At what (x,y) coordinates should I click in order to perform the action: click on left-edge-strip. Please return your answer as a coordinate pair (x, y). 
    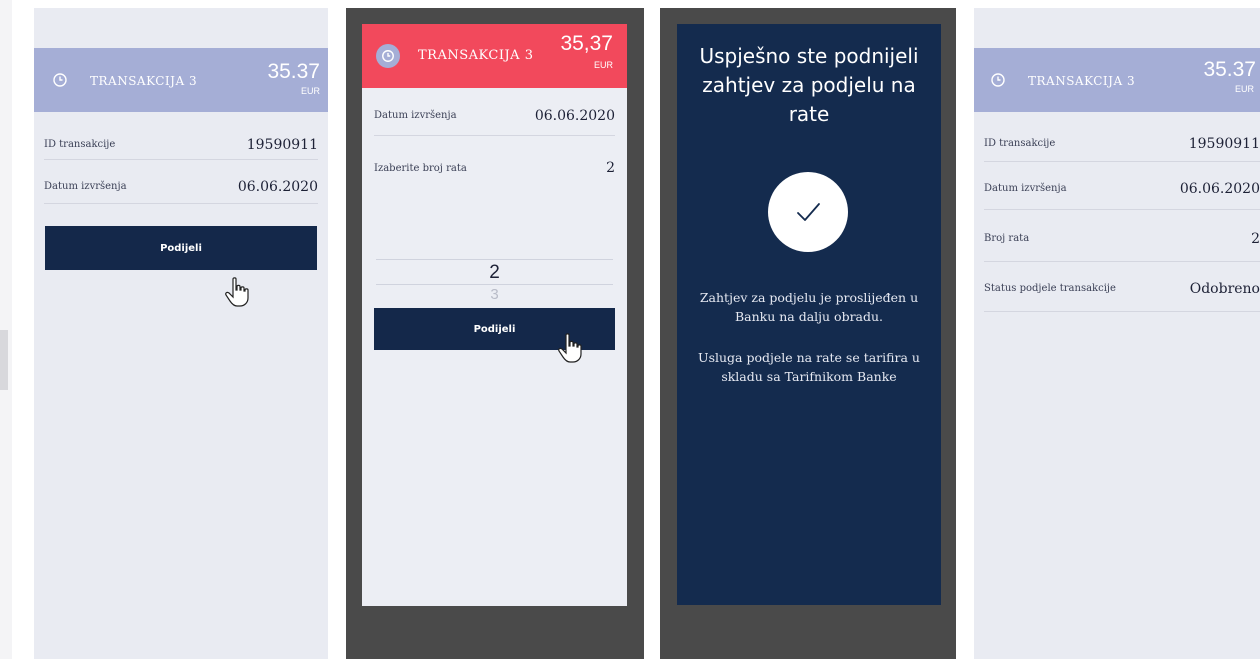
    Looking at the image, I should click on (6, 329).